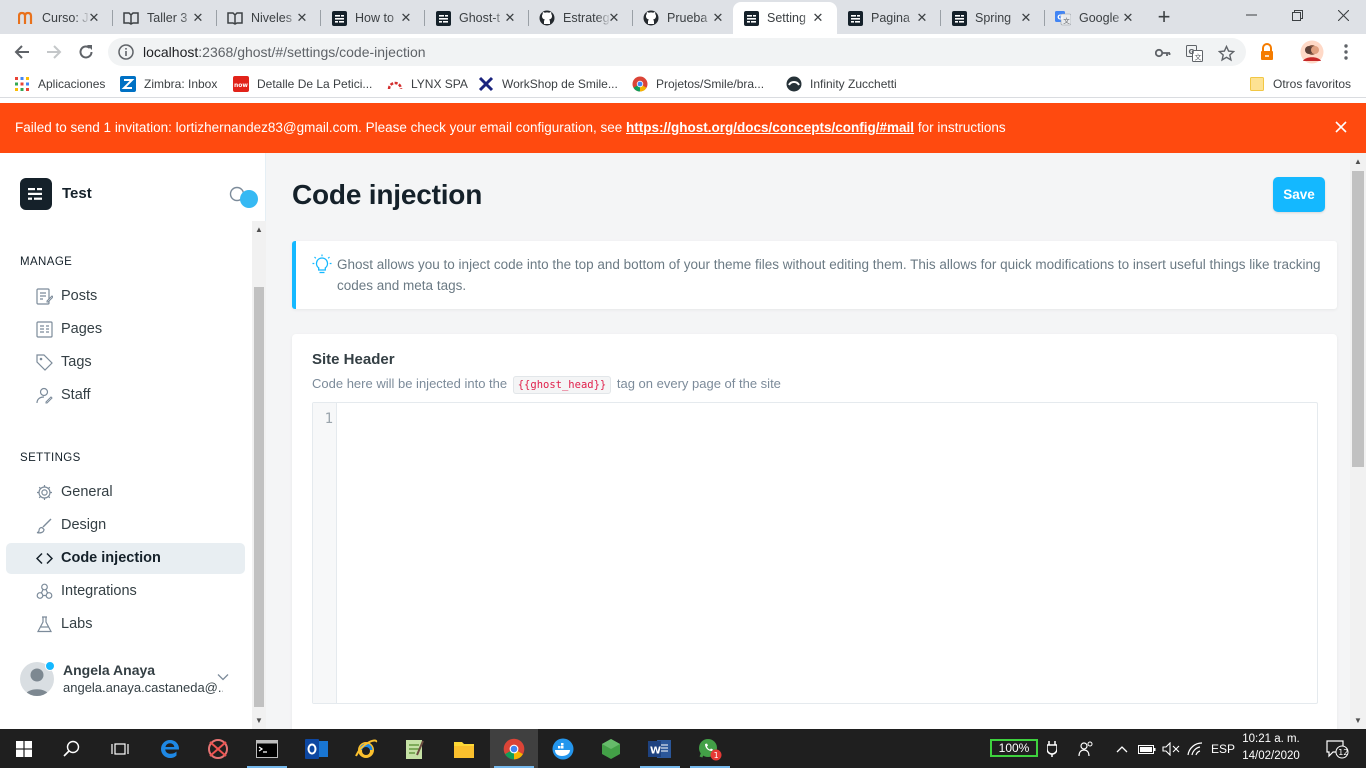 Image resolution: width=1366 pixels, height=768 pixels. What do you see at coordinates (1014, 748) in the screenshot?
I see `battery-indicator: 100%` at bounding box center [1014, 748].